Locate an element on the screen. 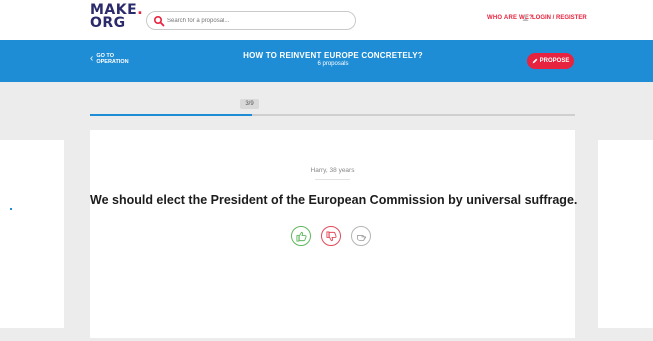 The height and width of the screenshot is (341, 653). goto-line2: OPERATION is located at coordinates (112, 62).